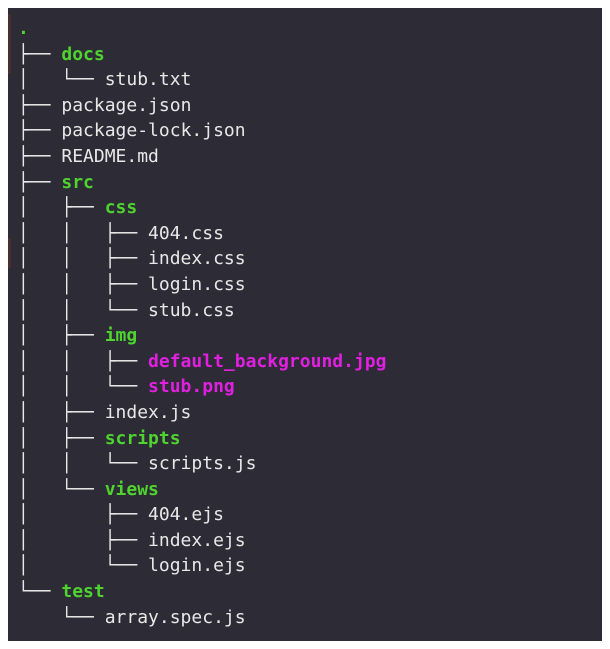 Image resolution: width=610 pixels, height=649 pixels. I want to click on tree-file-row: │ │ ├── login.css, so click(202, 285).